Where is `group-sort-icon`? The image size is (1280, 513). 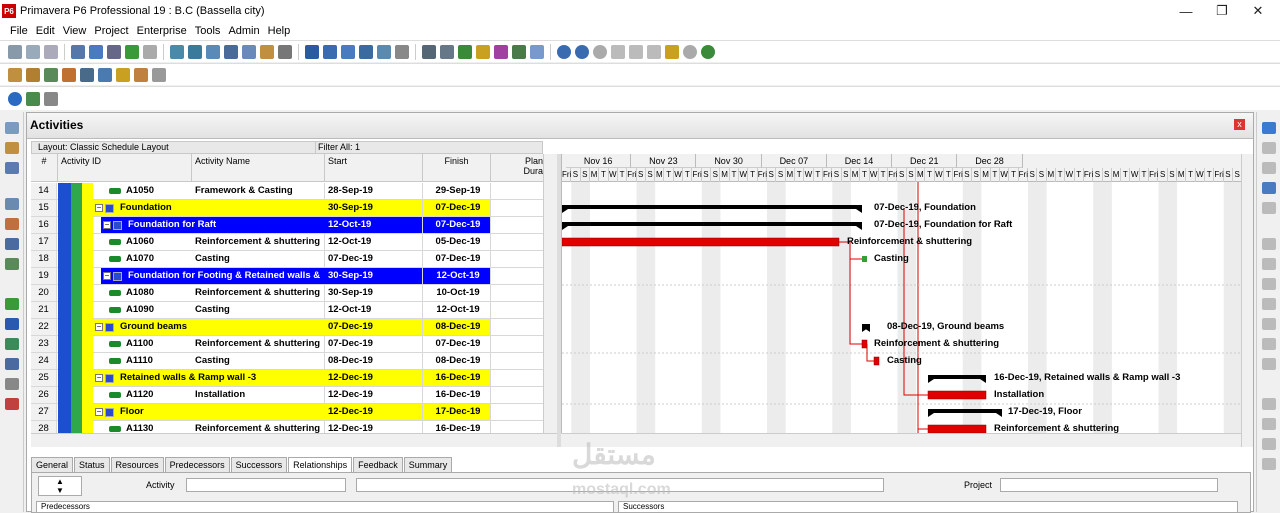 group-sort-icon is located at coordinates (384, 51).